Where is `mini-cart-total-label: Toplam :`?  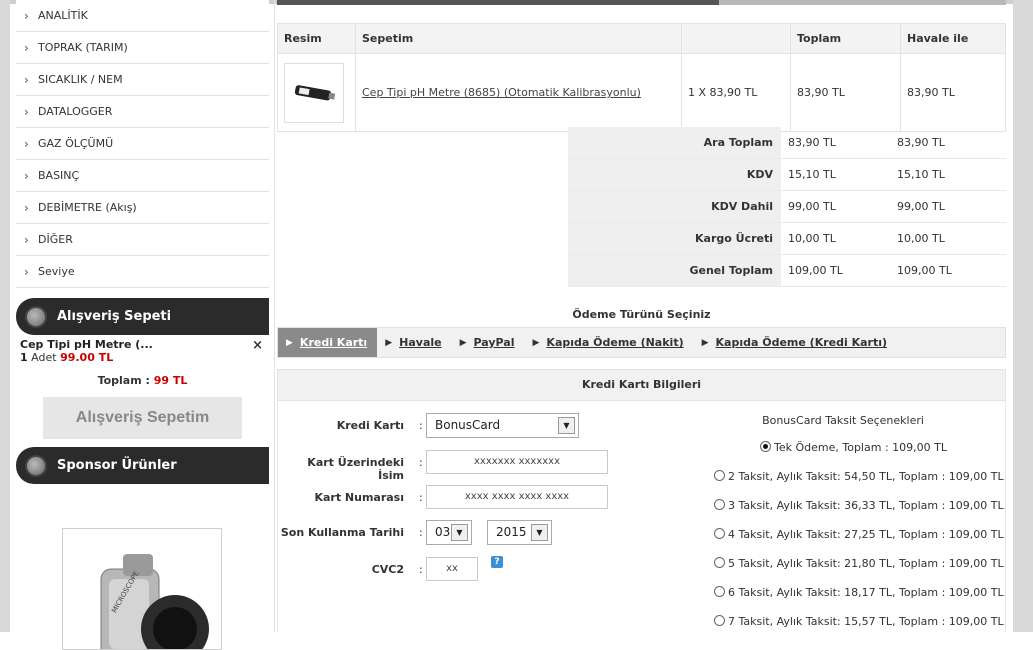
mini-cart-total-label: Toplam : is located at coordinates (123, 380).